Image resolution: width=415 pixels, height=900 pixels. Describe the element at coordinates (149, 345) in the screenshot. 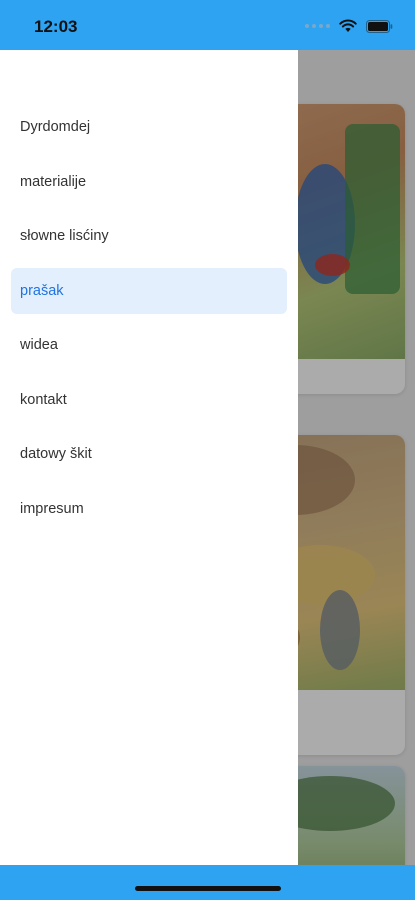

I see `menu-item-widea: widea` at that location.